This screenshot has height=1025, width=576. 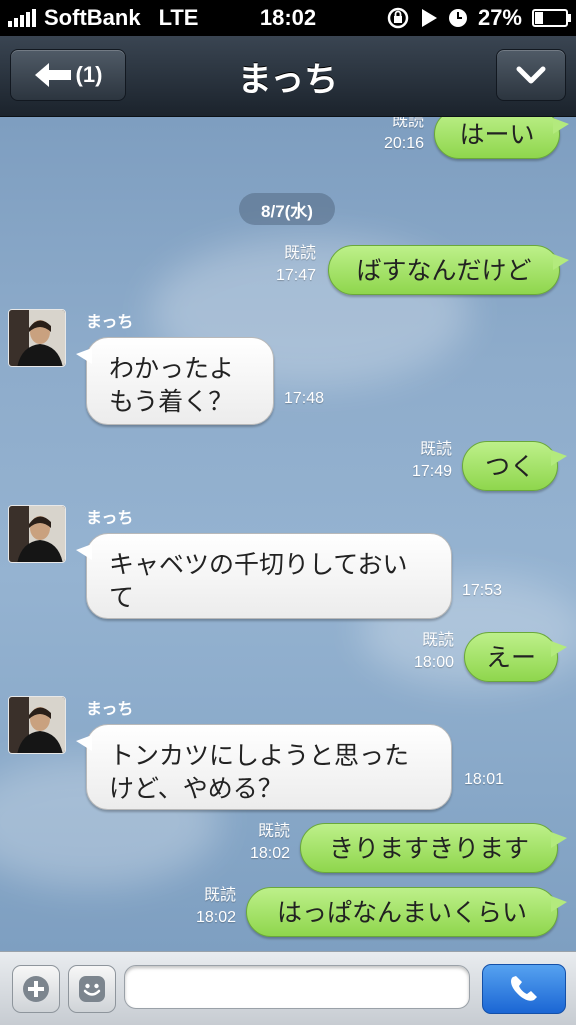 I want to click on message-text-line: トンカツにしようと思った, so click(x=259, y=755).